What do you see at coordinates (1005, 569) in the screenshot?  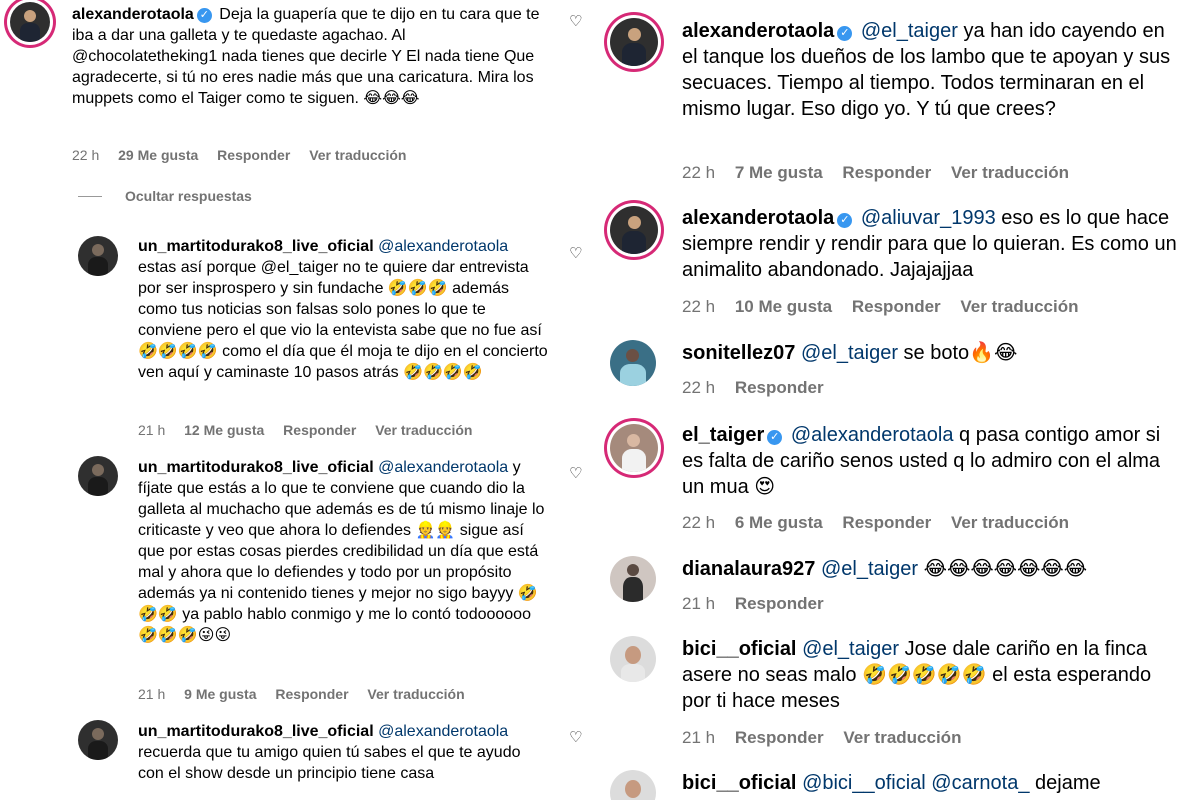 I see `comment-body: 😂😂😂😂😂😂😂` at bounding box center [1005, 569].